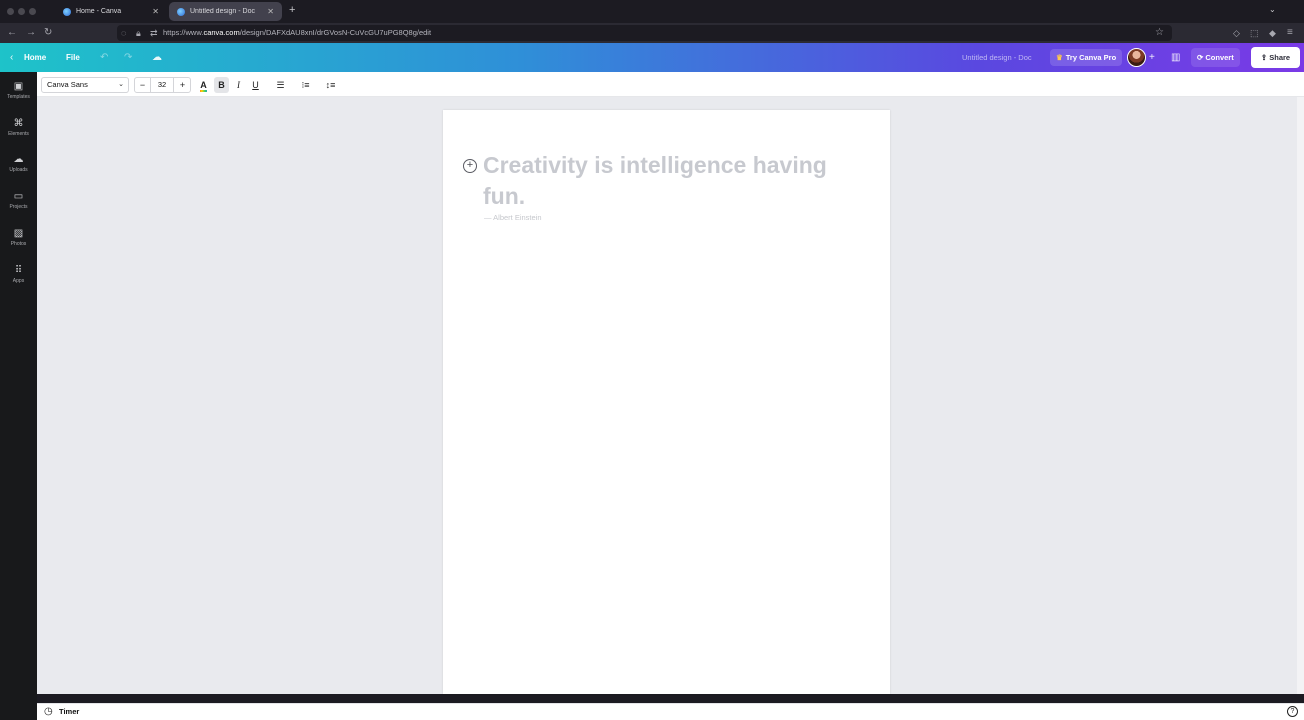 The height and width of the screenshot is (720, 1304). What do you see at coordinates (48, 712) in the screenshot?
I see `timer-icon: ◷` at bounding box center [48, 712].